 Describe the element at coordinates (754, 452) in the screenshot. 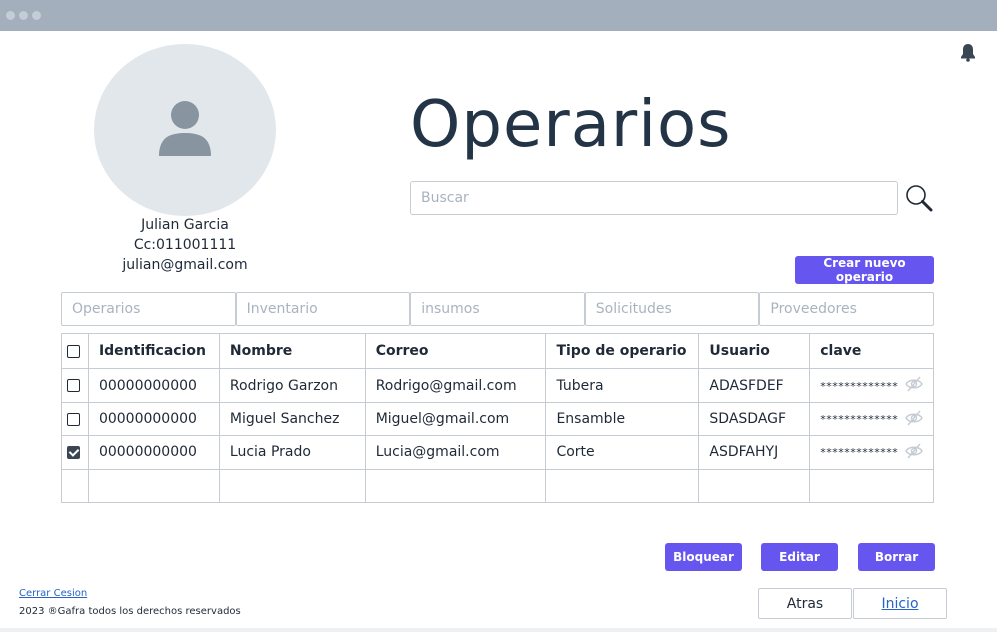

I see `cell-user: ASDFAHYJ` at that location.